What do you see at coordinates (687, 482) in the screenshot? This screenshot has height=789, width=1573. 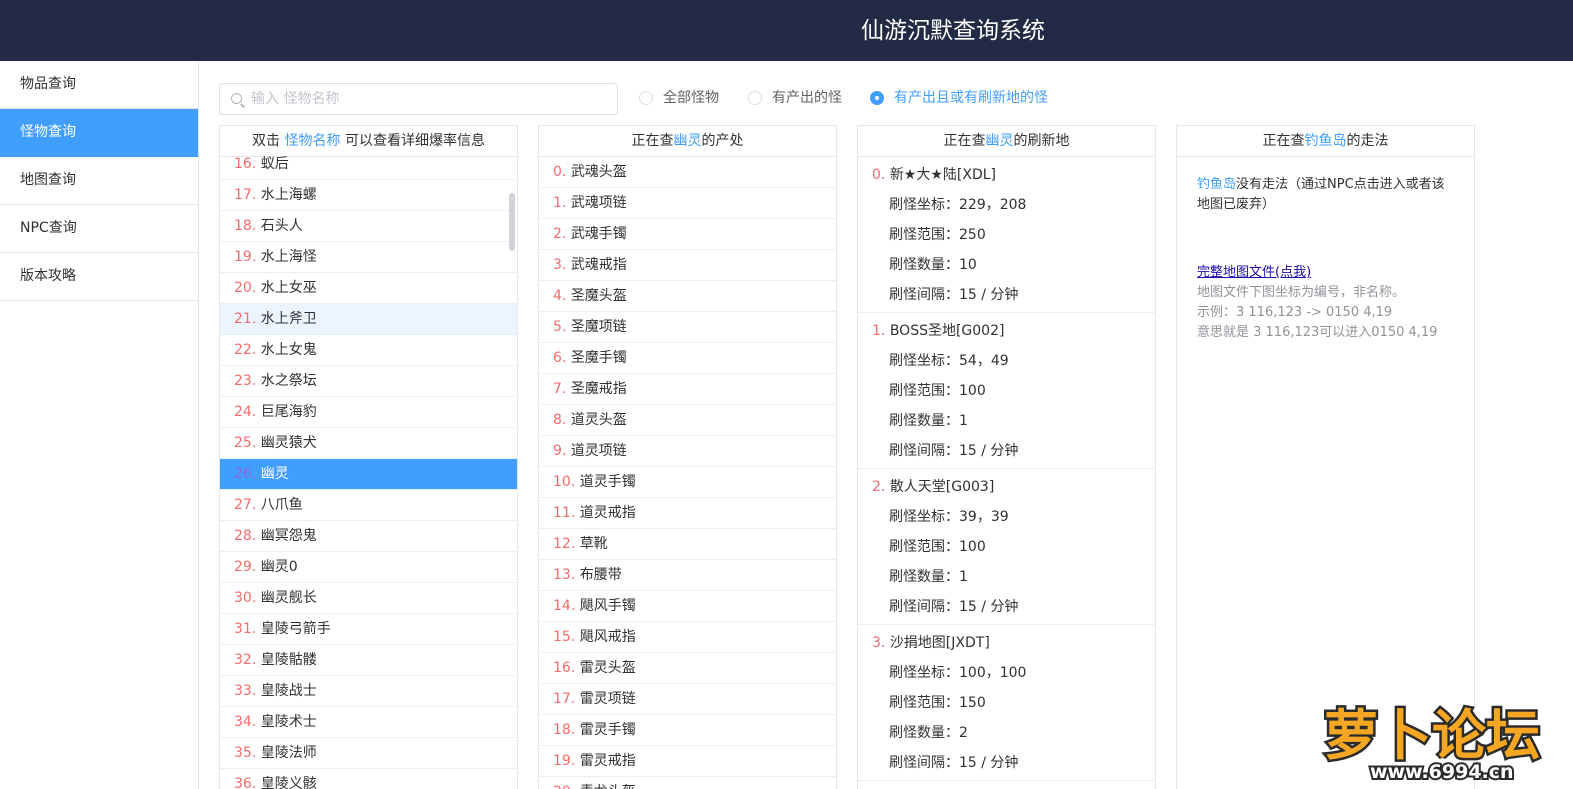 I see `drop-item-row: 10. 道灵手镯` at bounding box center [687, 482].